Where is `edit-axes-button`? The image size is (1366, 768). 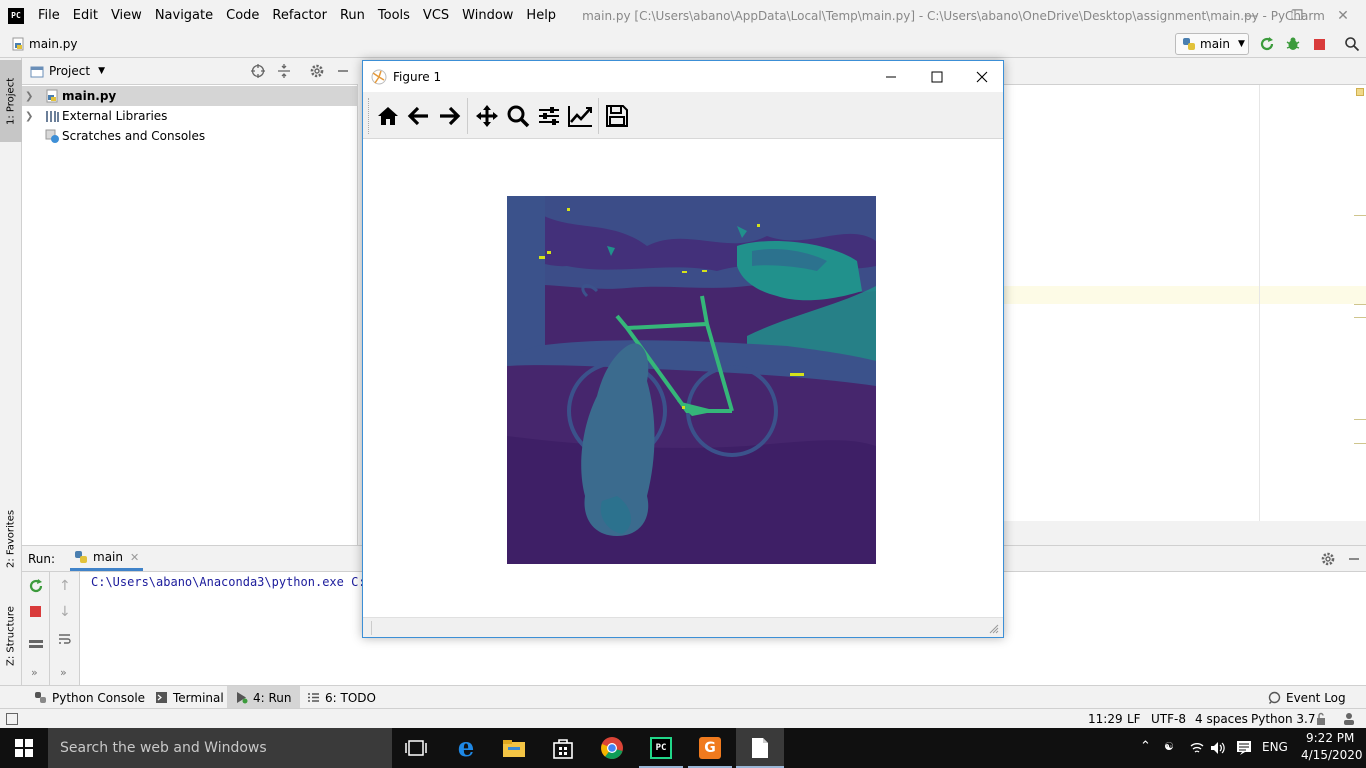 edit-axes-button is located at coordinates (580, 116).